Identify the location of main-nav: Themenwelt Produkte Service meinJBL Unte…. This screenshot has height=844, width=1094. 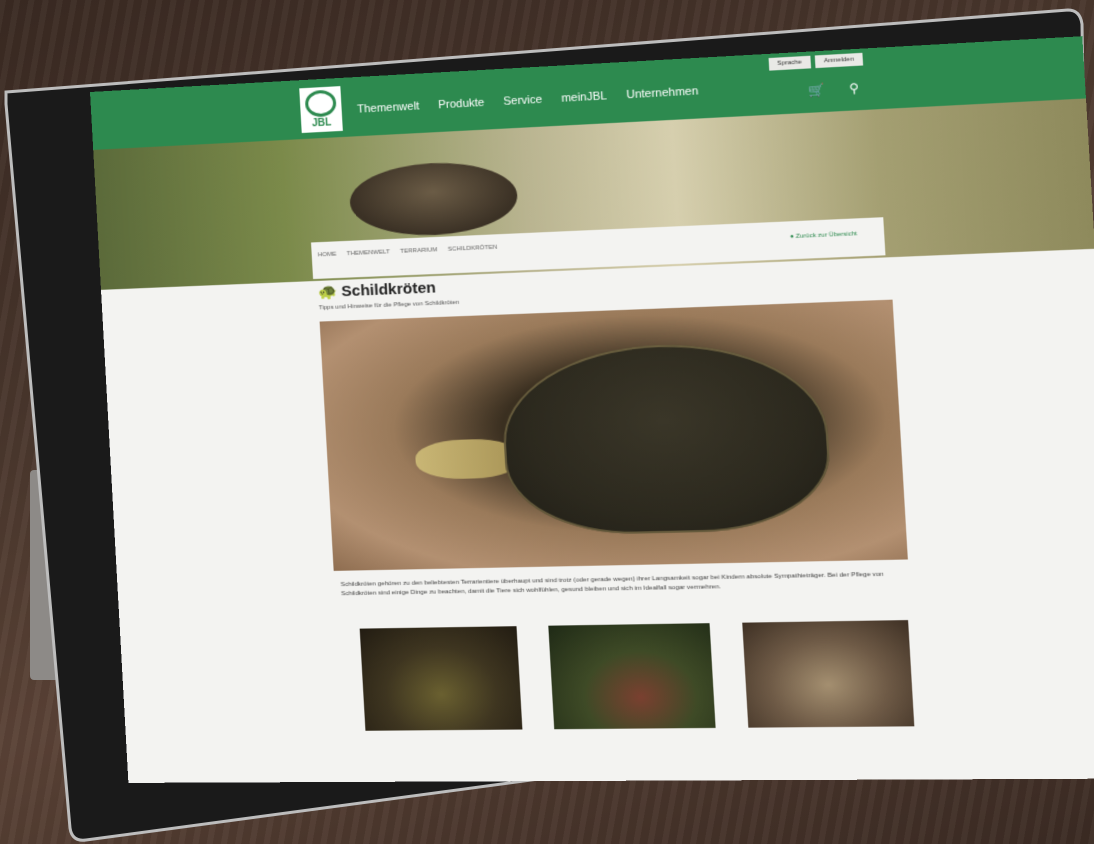
(528, 100).